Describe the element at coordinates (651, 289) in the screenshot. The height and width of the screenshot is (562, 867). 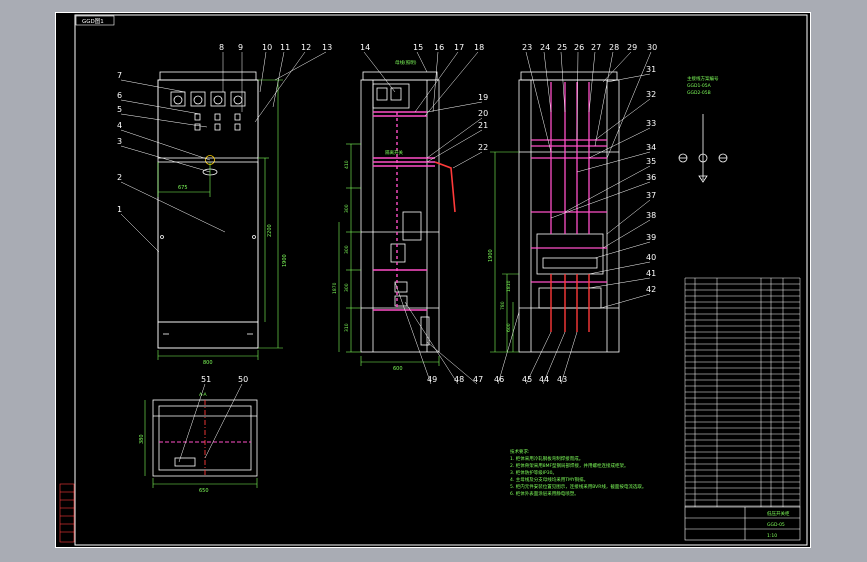
I see `callout-right-42: 42` at that location.